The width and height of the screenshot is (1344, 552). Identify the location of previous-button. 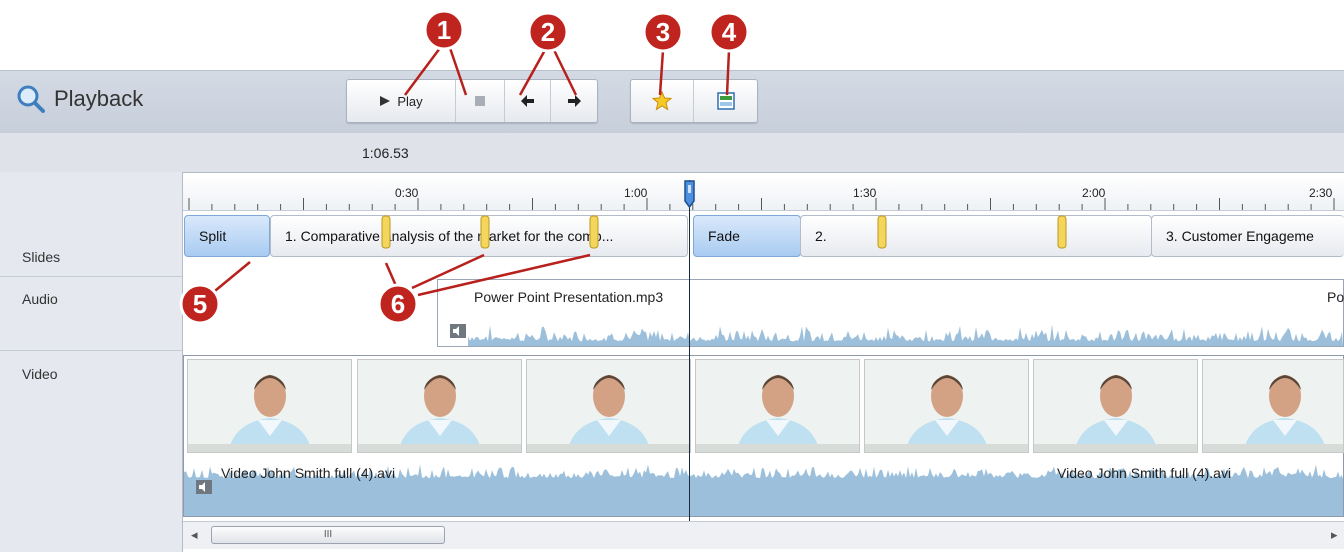
(528, 101).